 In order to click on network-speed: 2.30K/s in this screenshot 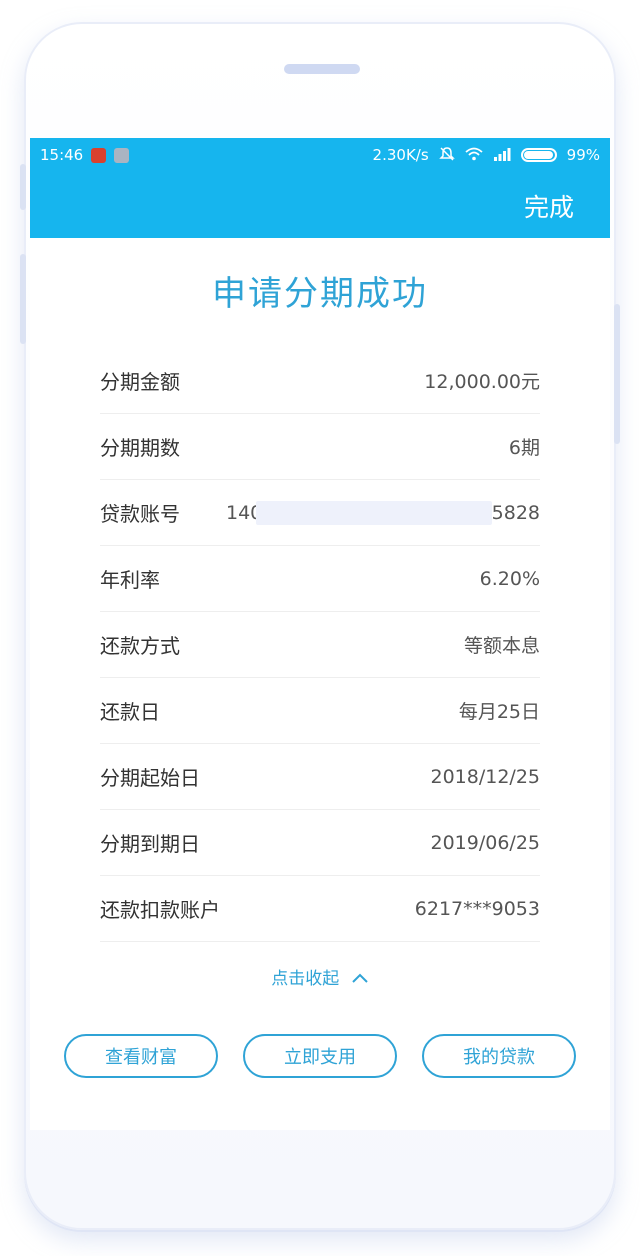, I will do `click(400, 155)`.